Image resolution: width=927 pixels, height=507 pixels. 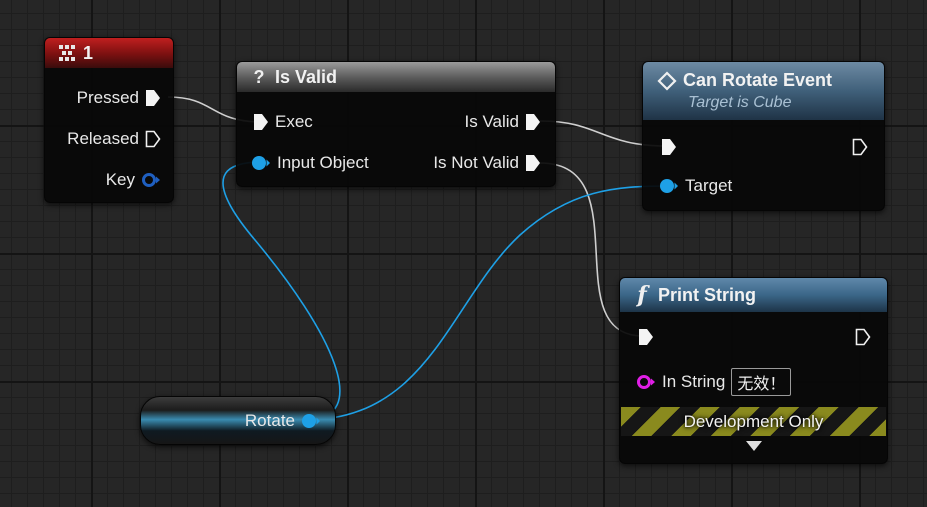 What do you see at coordinates (323, 162) in the screenshot?
I see `input-object-label: Input Object` at bounding box center [323, 162].